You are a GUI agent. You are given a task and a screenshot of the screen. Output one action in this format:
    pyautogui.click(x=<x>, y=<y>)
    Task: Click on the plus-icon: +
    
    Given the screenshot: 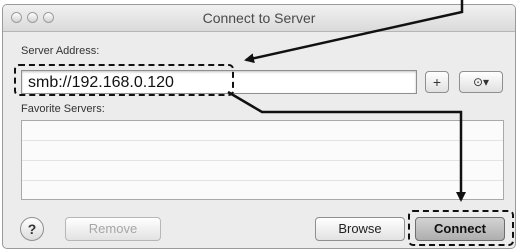 What is the action you would take?
    pyautogui.click(x=437, y=82)
    